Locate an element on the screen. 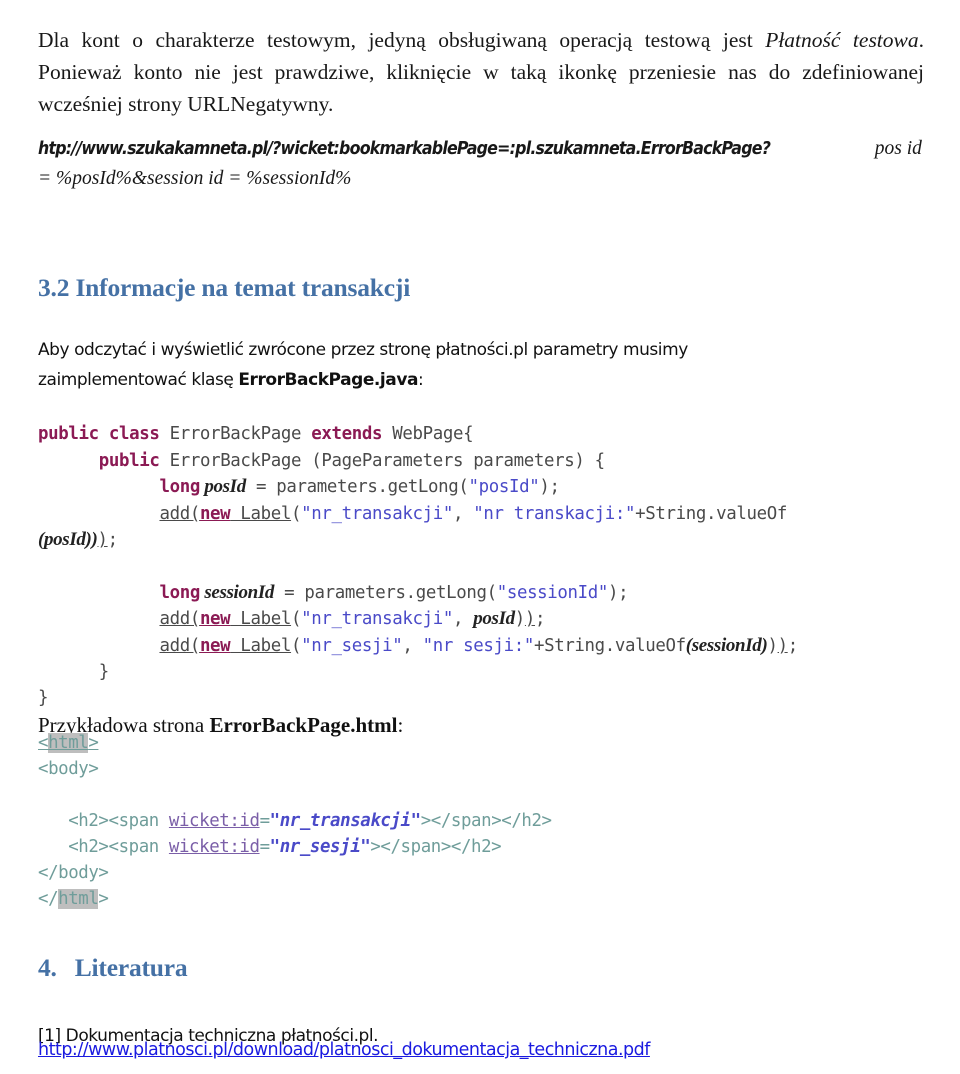  java-superclass: WebPage{ is located at coordinates (428, 434).